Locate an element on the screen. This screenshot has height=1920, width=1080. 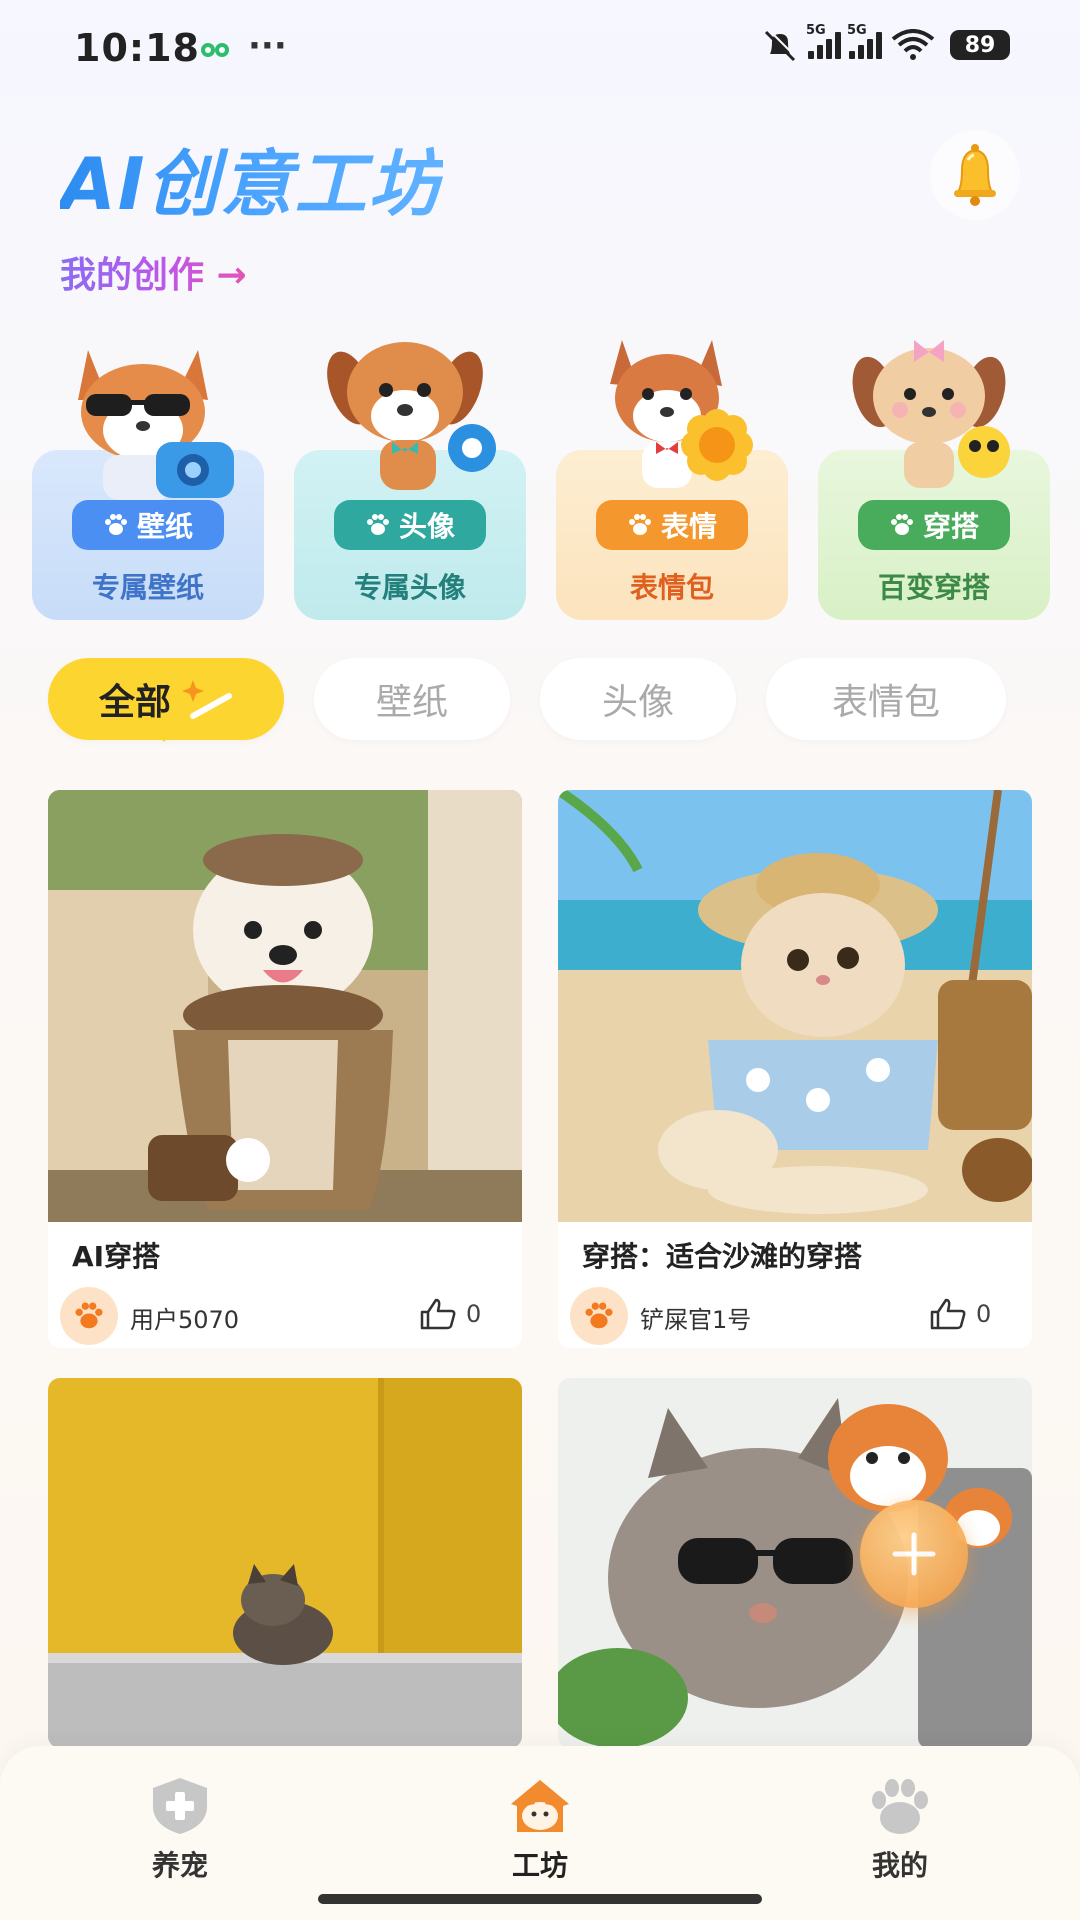
signal-icon-2: 5G is located at coordinates (864, 41).